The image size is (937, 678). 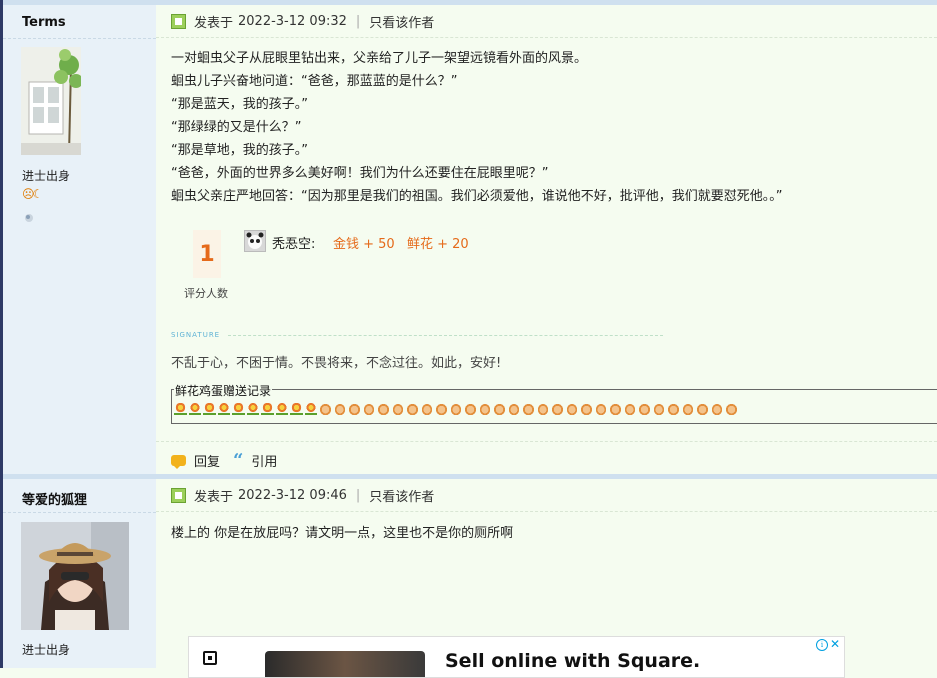 I want to click on ad-image, so click(x=345, y=664).